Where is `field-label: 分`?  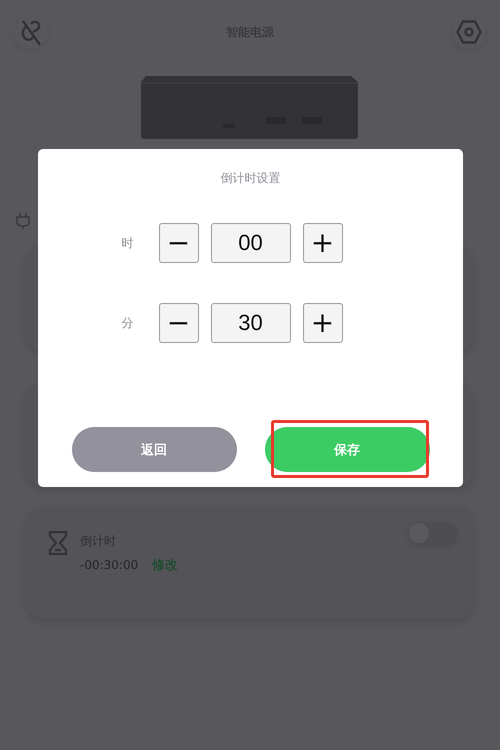
field-label: 分 is located at coordinates (128, 323).